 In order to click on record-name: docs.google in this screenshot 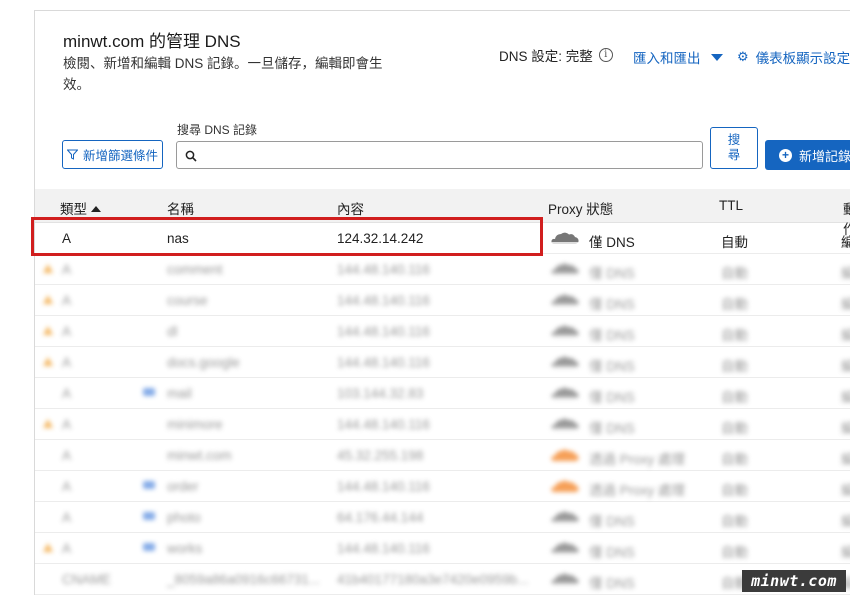, I will do `click(203, 362)`.